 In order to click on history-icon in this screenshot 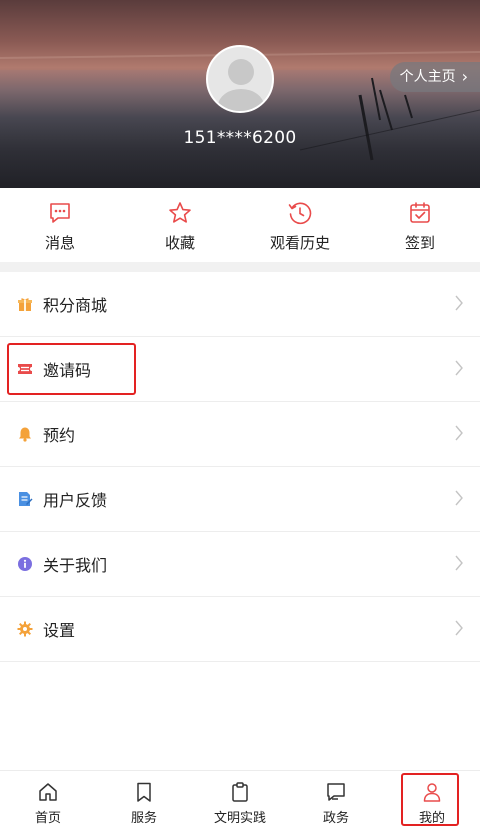, I will do `click(300, 213)`.